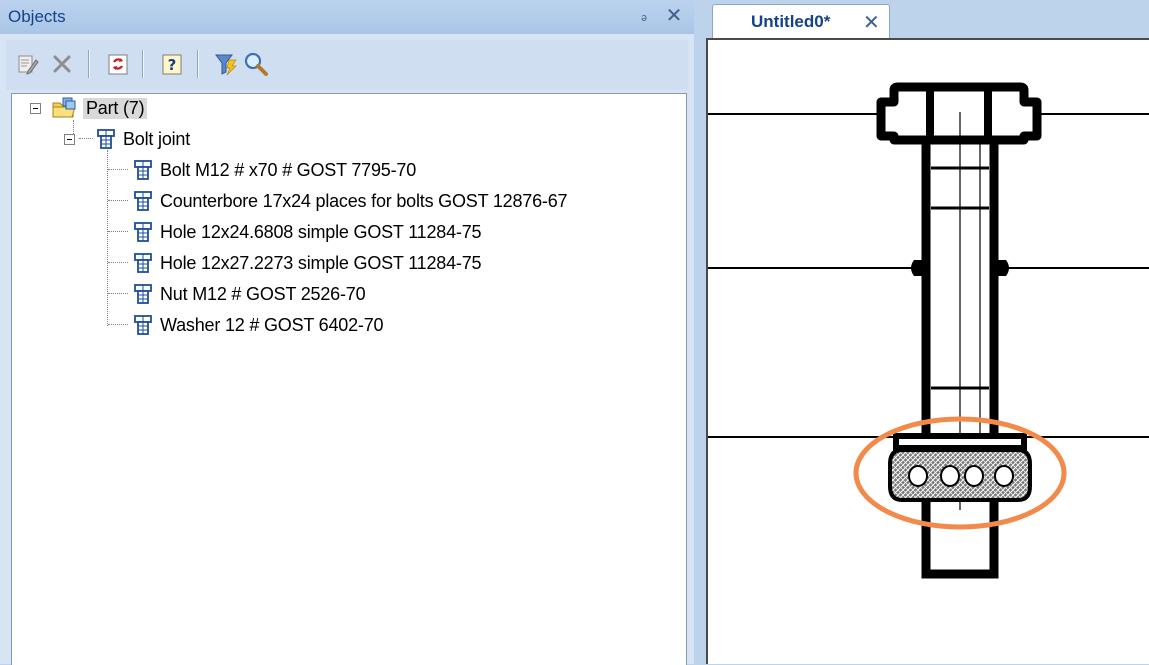  I want to click on help-icon: ?, so click(172, 64).